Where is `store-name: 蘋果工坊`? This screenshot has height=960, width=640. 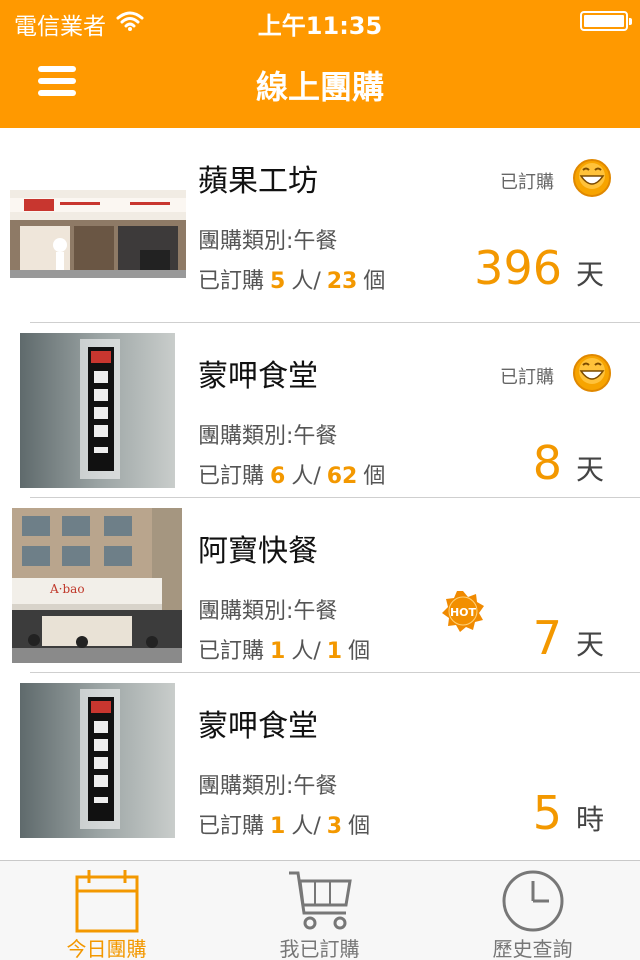 store-name: 蘋果工坊 is located at coordinates (258, 181).